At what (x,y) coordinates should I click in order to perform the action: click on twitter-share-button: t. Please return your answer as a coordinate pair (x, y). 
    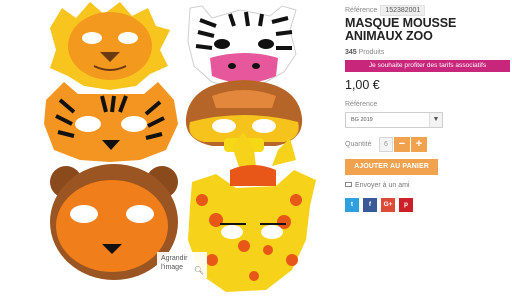
    Looking at the image, I should click on (352, 205).